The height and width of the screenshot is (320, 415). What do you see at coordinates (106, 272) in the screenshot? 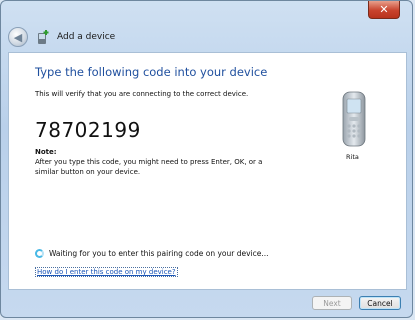
I see `help-link: How do I enter this code on my device?` at bounding box center [106, 272].